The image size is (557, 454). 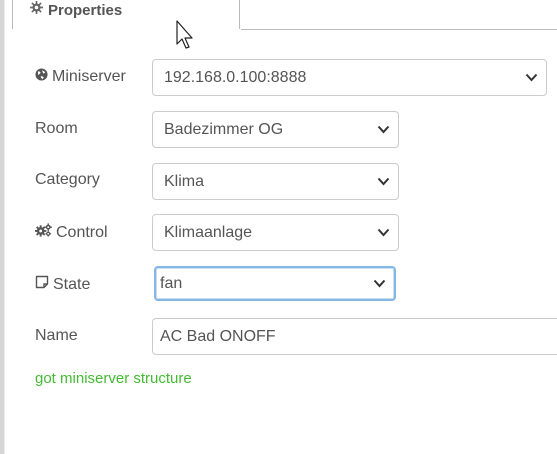 I want to click on panel-left-border-inner, so click(x=4, y=227).